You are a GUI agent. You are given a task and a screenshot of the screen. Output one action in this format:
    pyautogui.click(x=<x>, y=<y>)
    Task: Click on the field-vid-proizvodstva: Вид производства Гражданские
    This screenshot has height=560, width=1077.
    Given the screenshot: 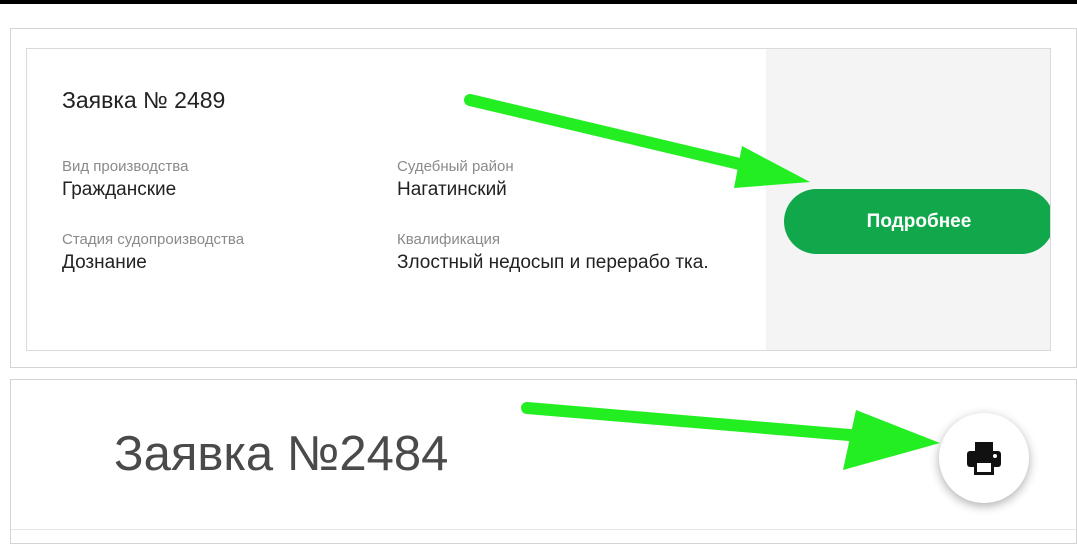 What is the action you would take?
    pyautogui.click(x=125, y=180)
    